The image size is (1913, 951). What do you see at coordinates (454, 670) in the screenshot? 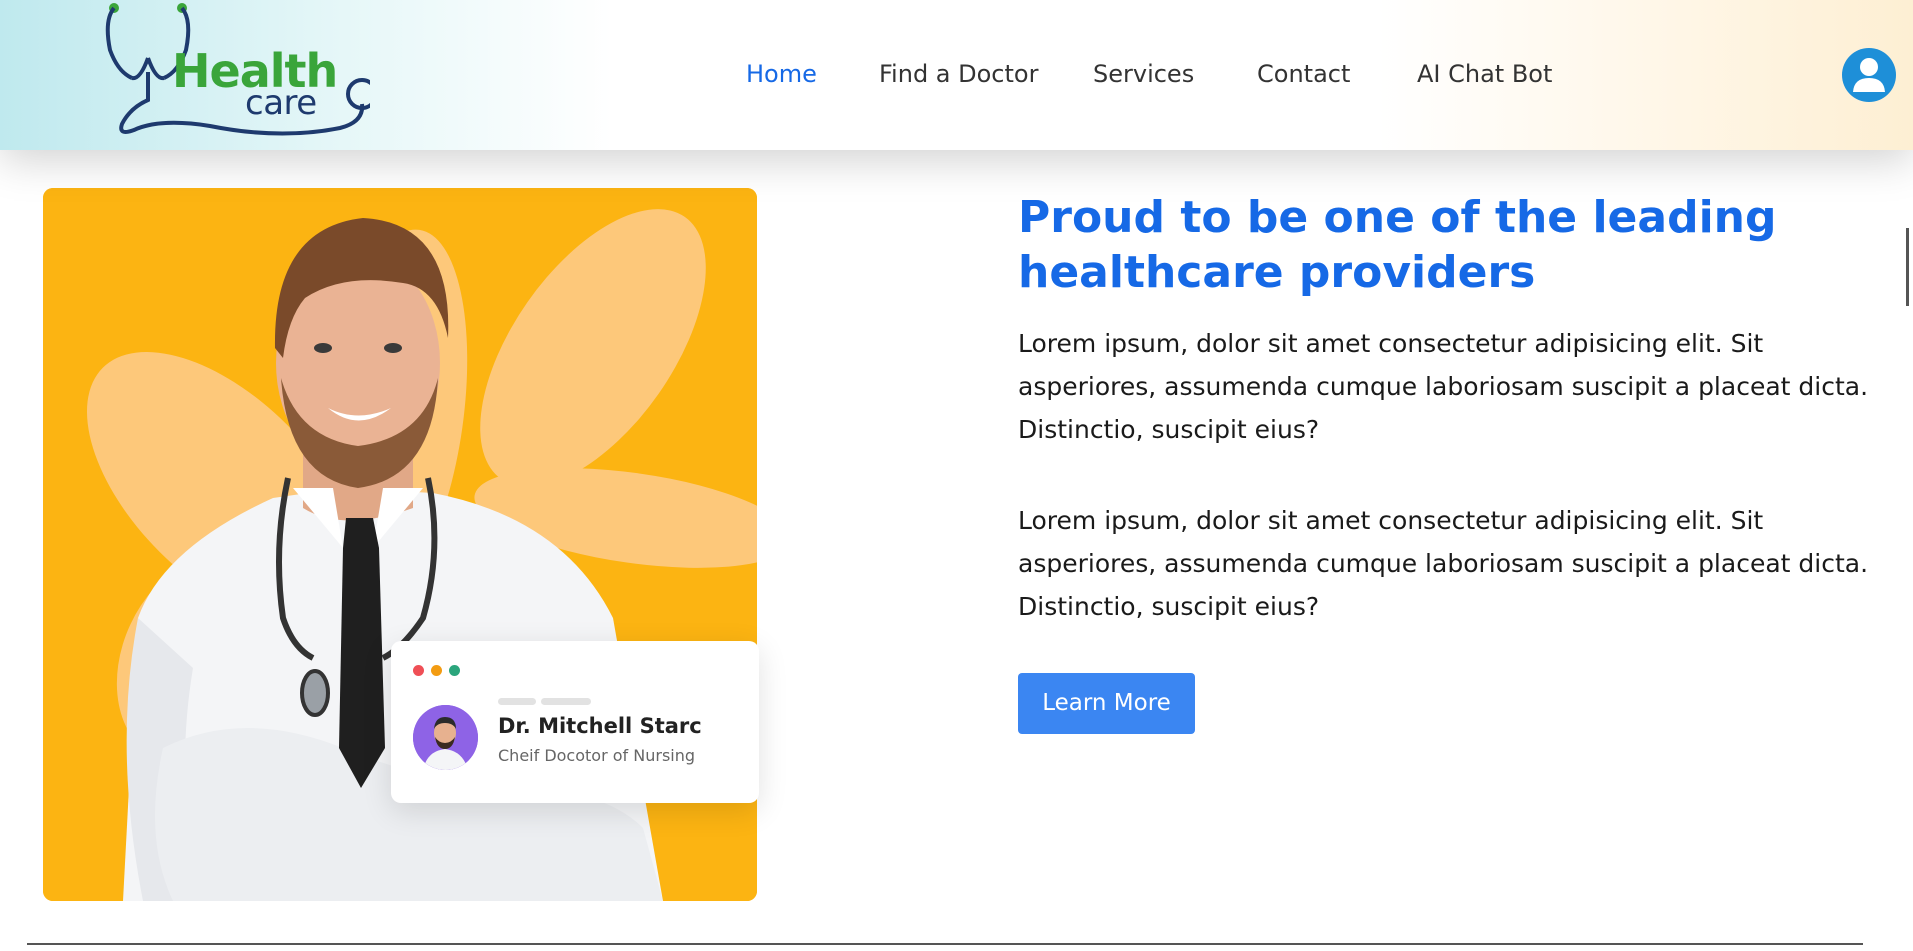
I see `green-dot-icon` at bounding box center [454, 670].